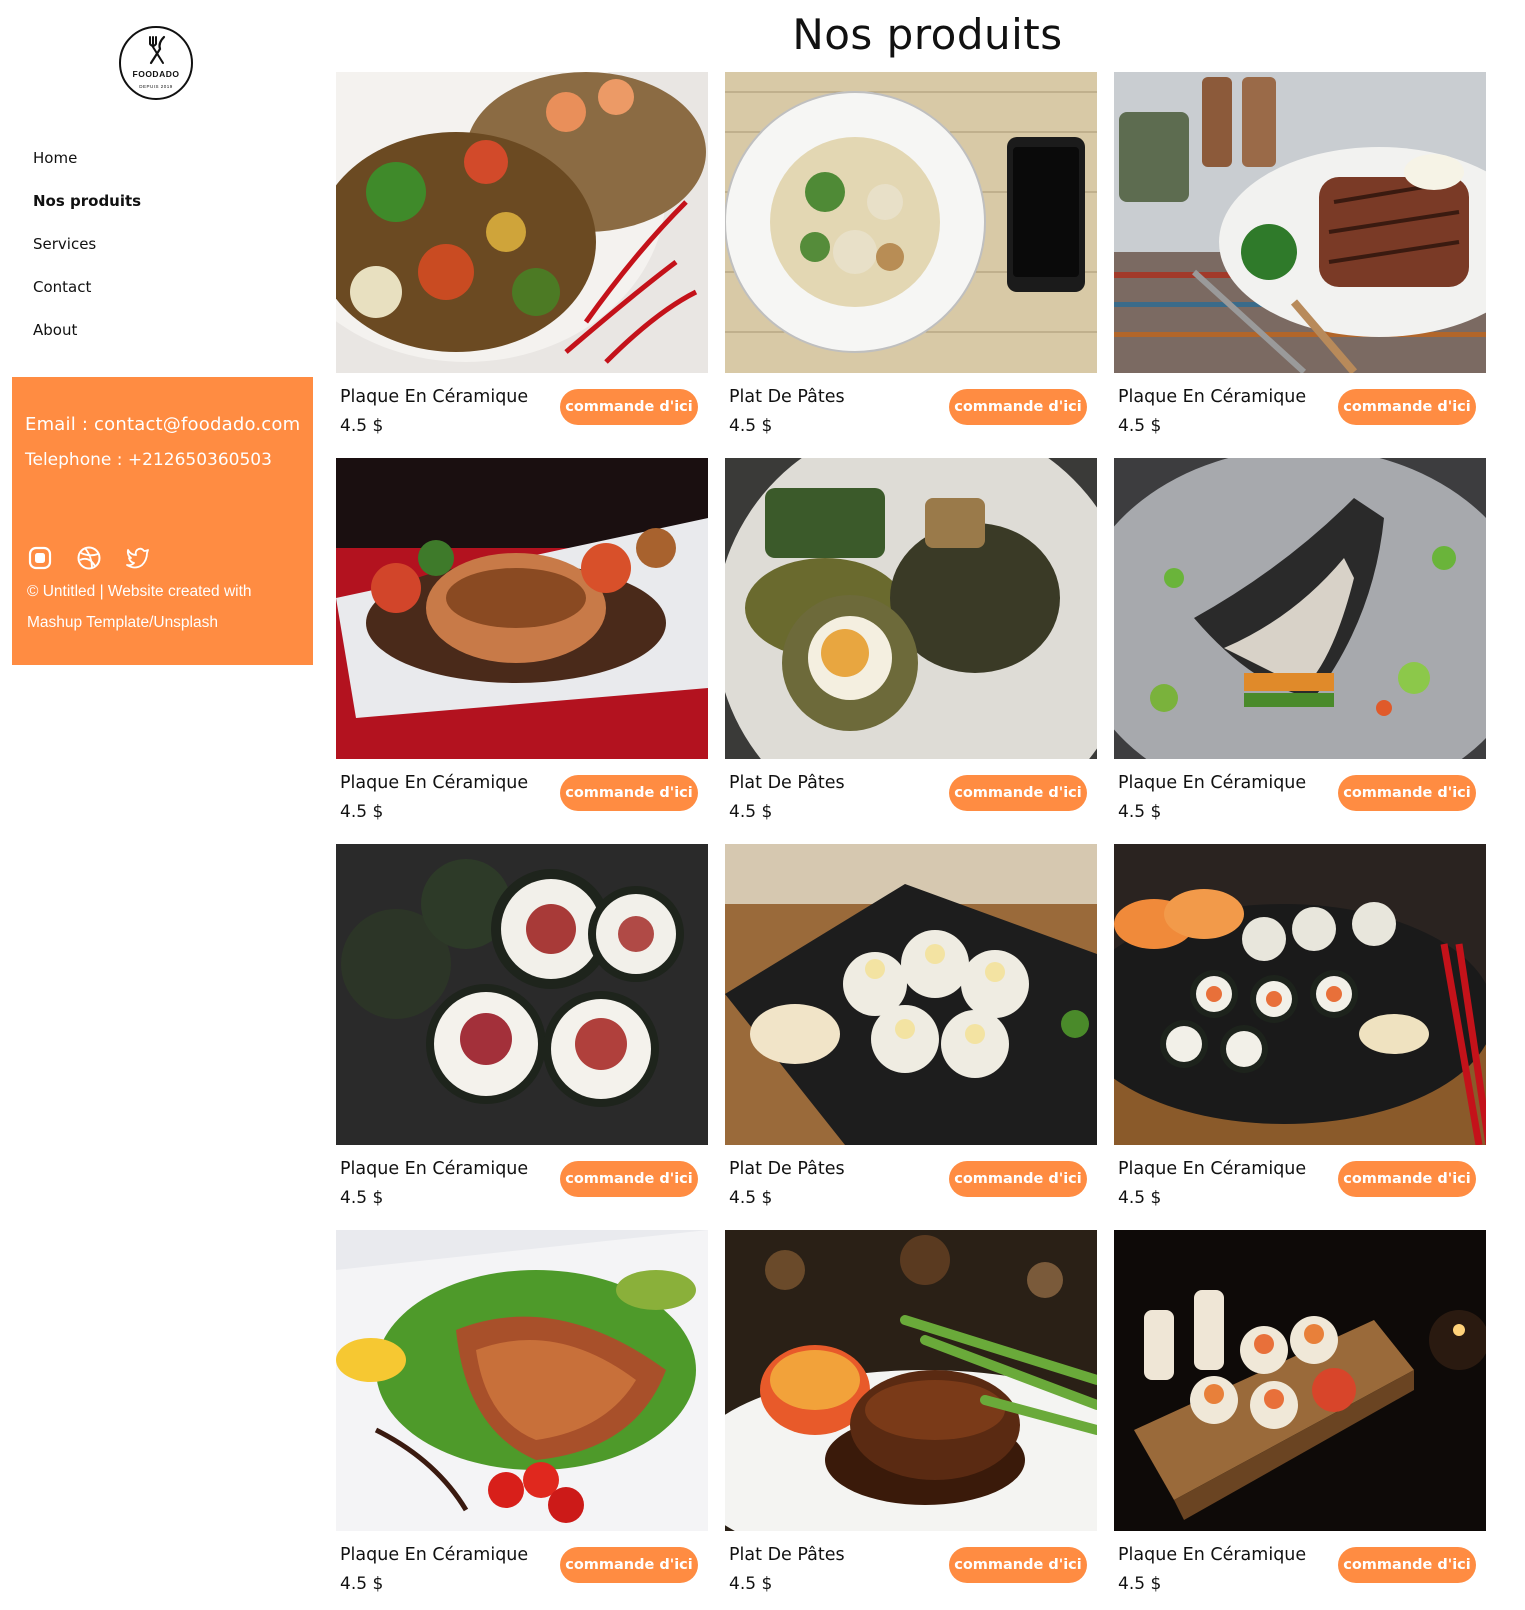 This screenshot has width=1525, height=1610. What do you see at coordinates (1300, 1380) in the screenshot?
I see `product-image-sushi-board` at bounding box center [1300, 1380].